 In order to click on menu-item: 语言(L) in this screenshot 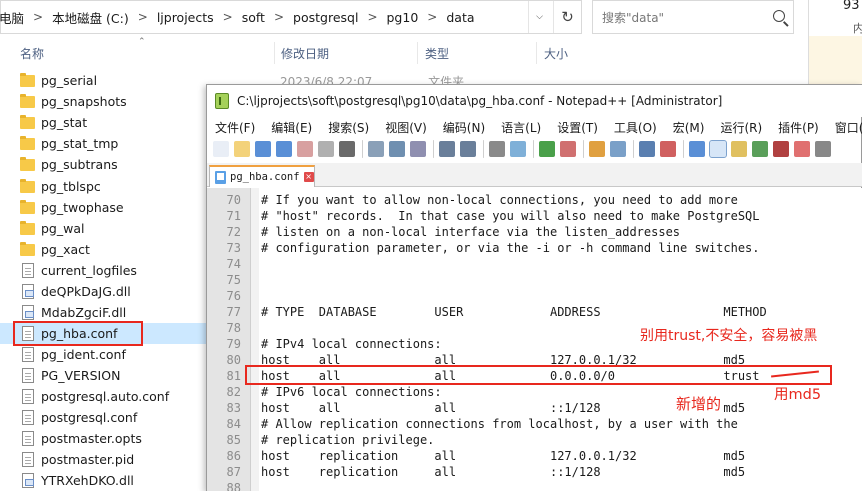, I will do `click(521, 127)`.